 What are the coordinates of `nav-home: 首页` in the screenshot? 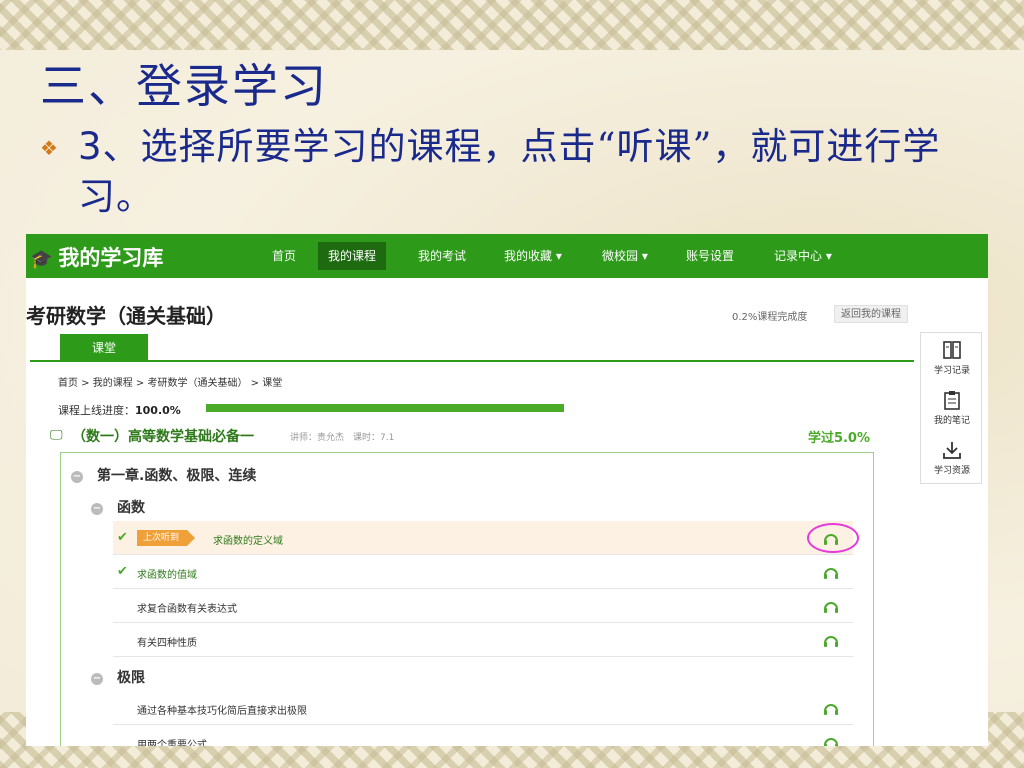 It's located at (284, 256).